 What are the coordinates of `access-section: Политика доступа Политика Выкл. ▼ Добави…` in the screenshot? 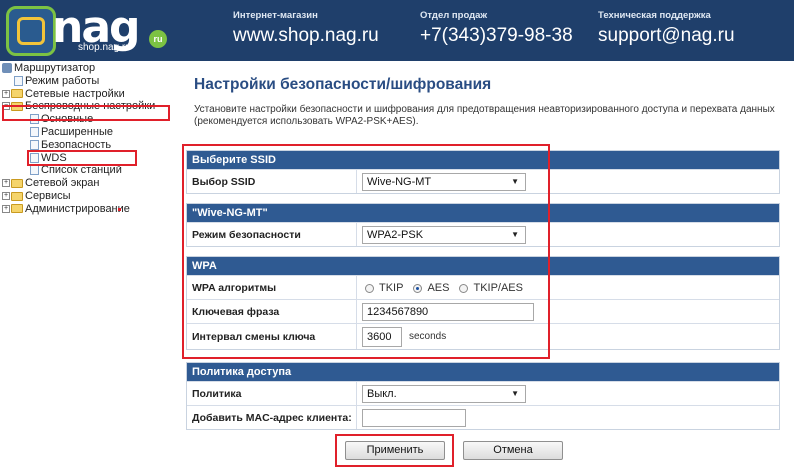 It's located at (483, 396).